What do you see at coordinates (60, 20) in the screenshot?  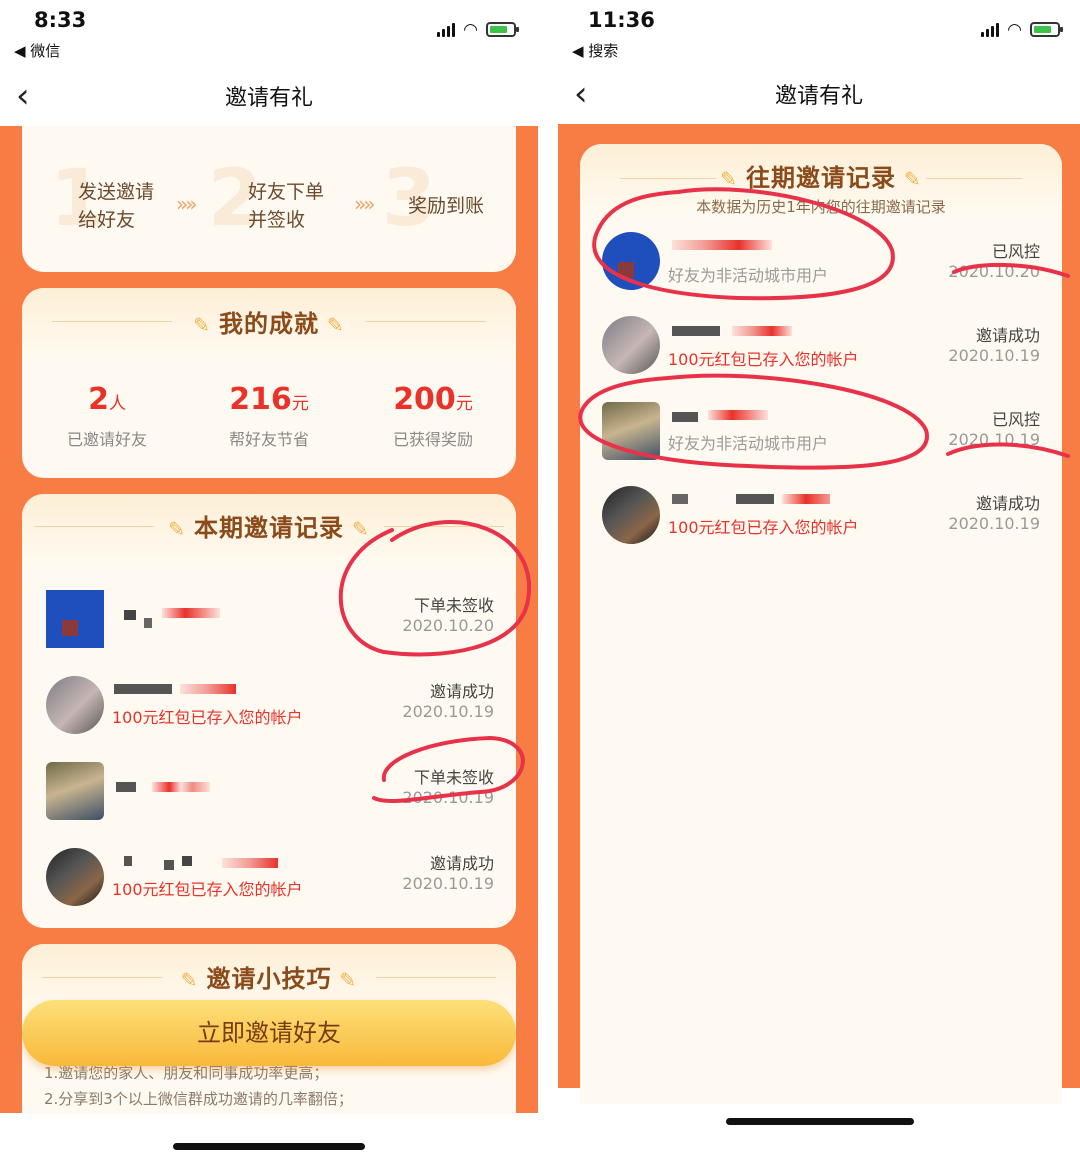 I see `status-time: 8:33` at bounding box center [60, 20].